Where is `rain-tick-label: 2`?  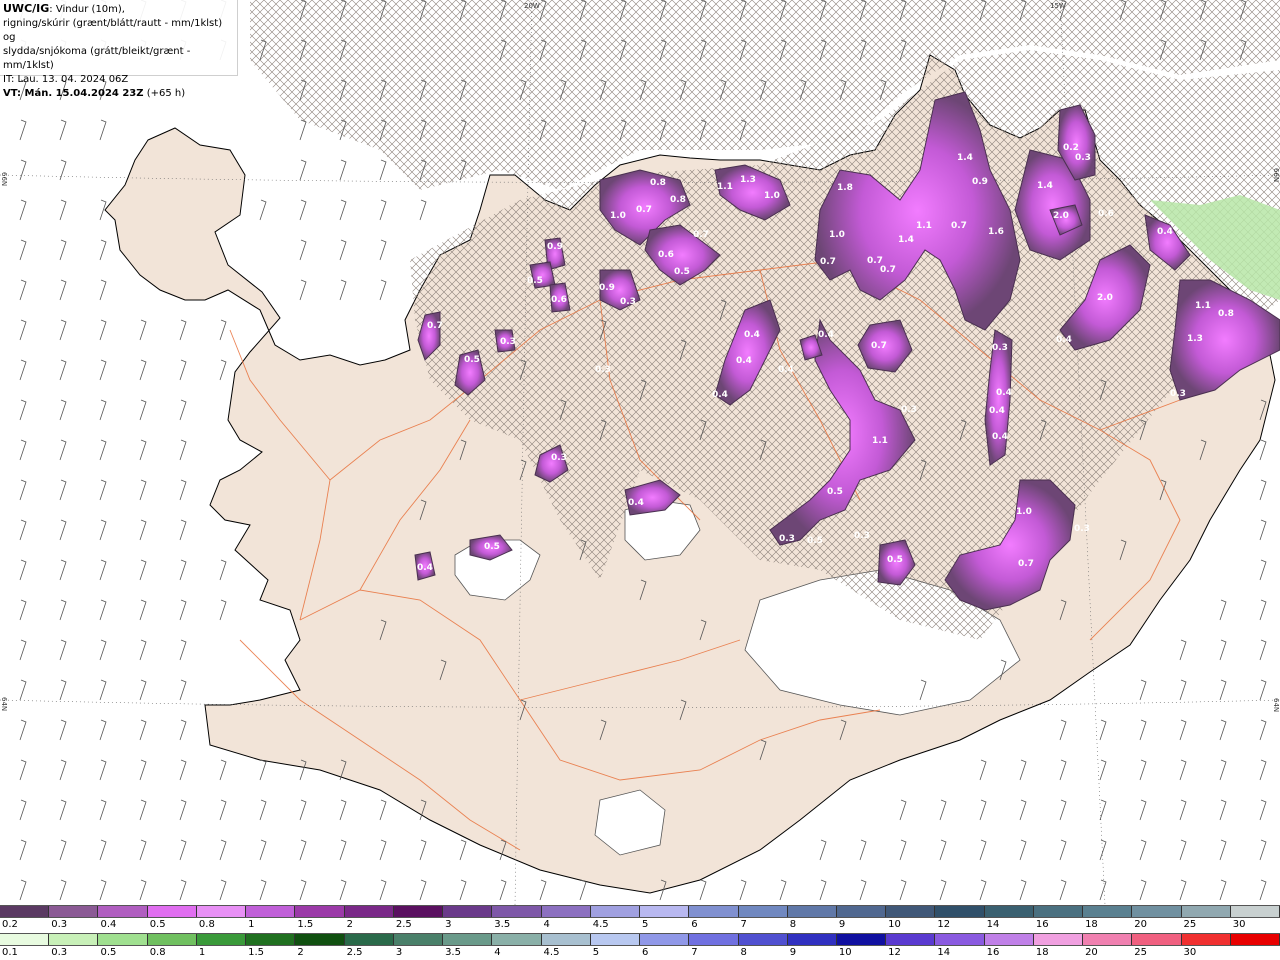 rain-tick-label: 2 is located at coordinates (300, 952).